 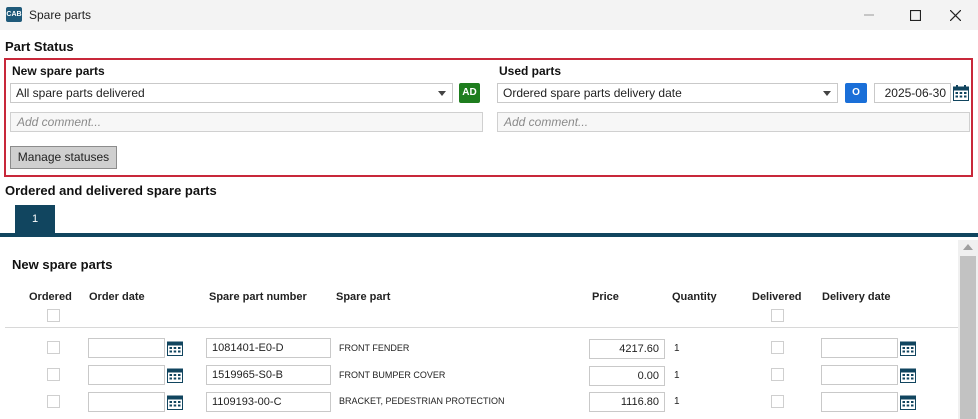 I want to click on part-name: FRONT BUMPER COVER, so click(x=392, y=375).